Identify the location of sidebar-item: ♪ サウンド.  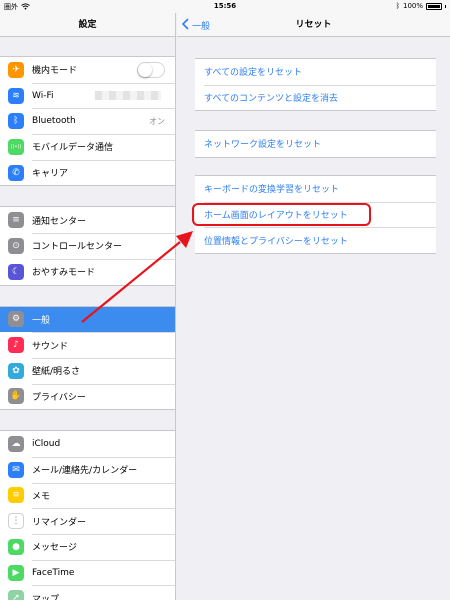
(87, 345).